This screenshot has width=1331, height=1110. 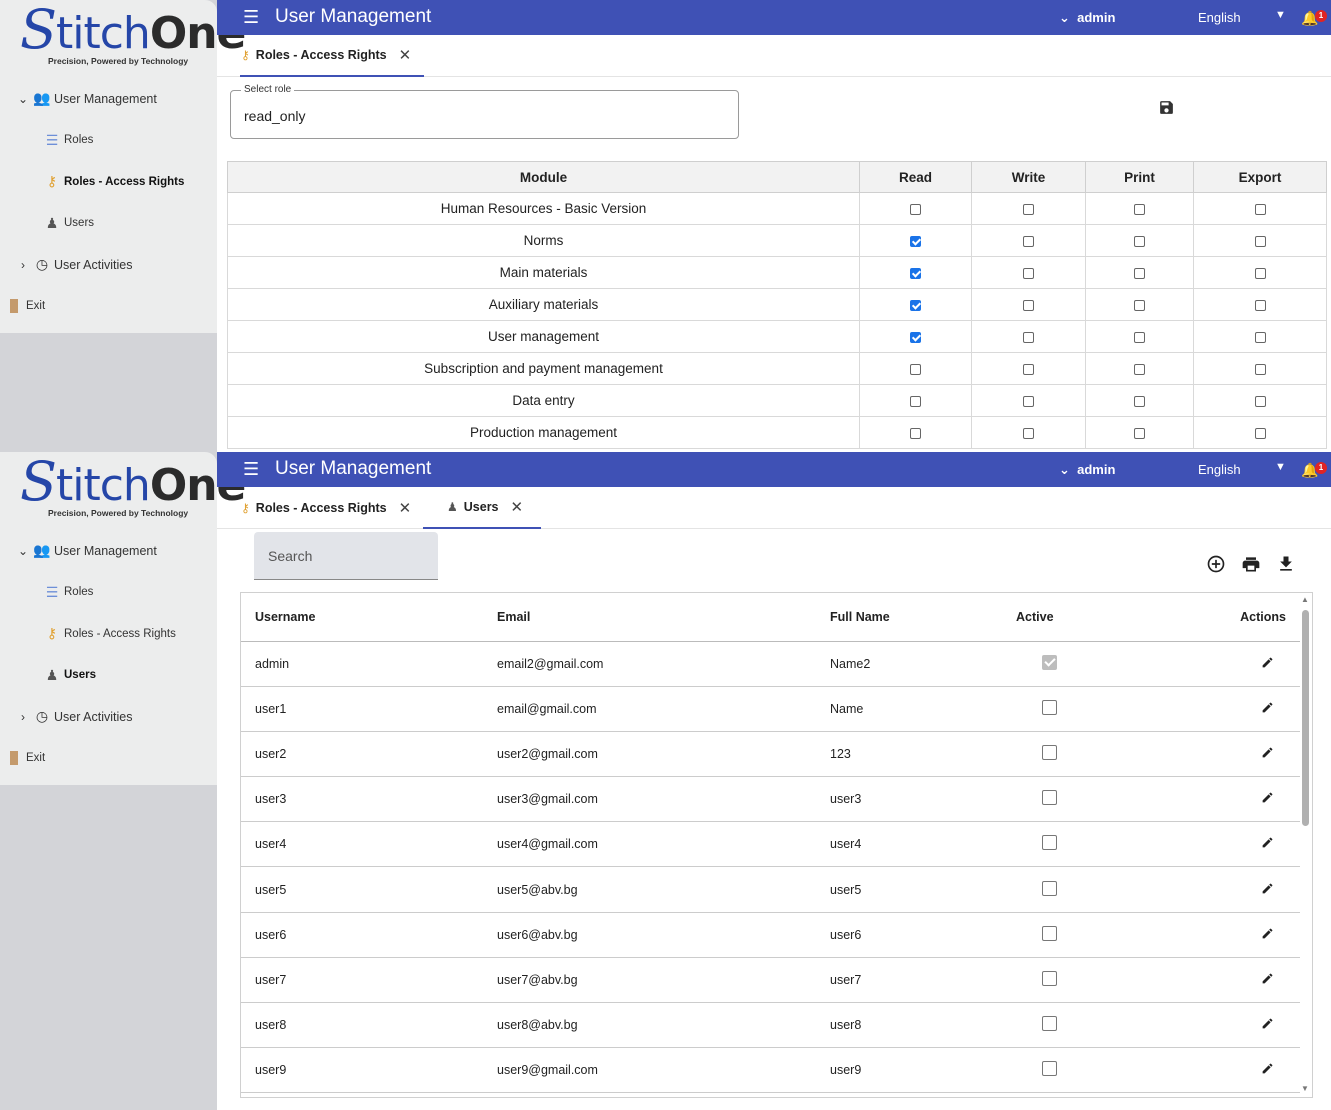 What do you see at coordinates (1251, 564) in the screenshot?
I see `print-icon` at bounding box center [1251, 564].